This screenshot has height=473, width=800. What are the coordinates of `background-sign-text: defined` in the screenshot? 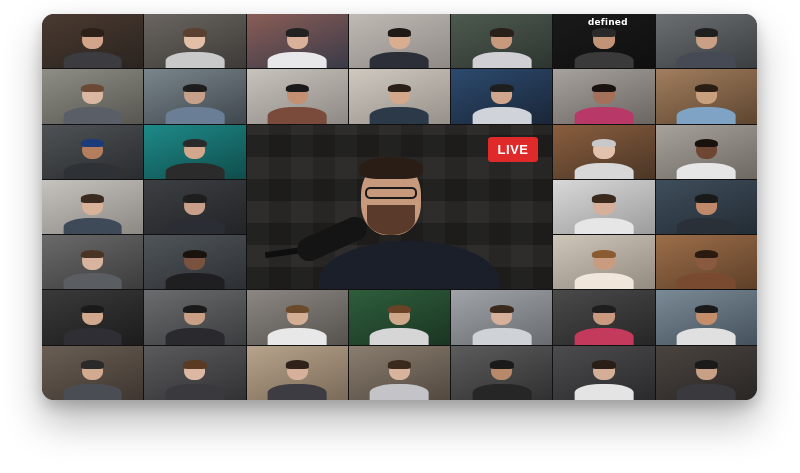 It's located at (607, 23).